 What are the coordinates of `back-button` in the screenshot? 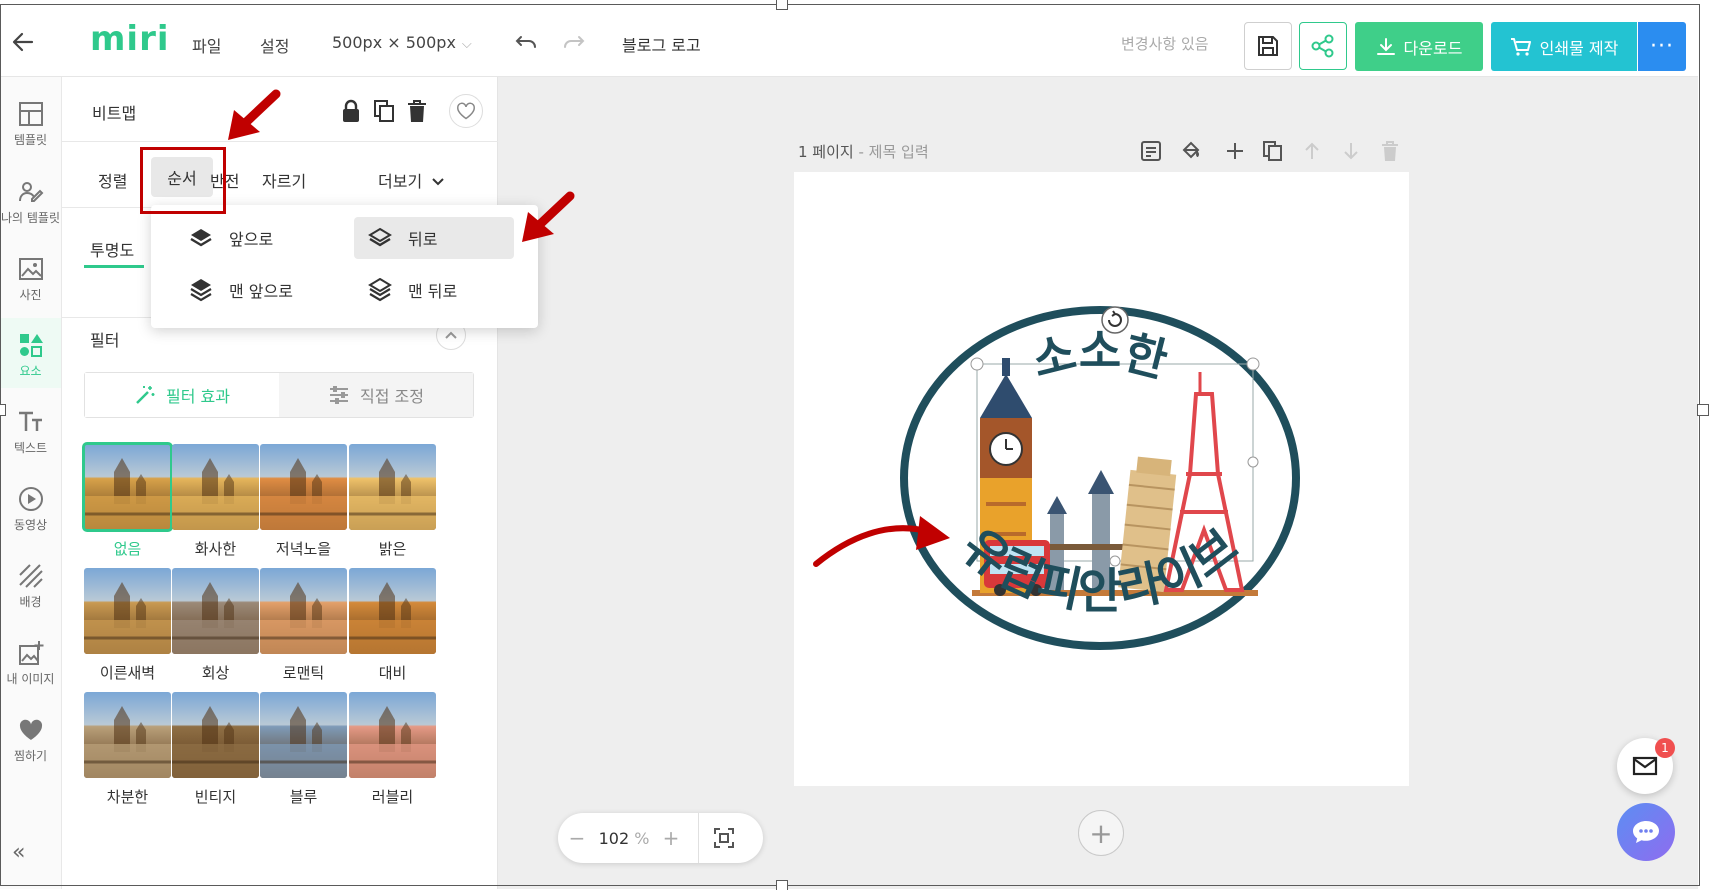 It's located at (23, 42).